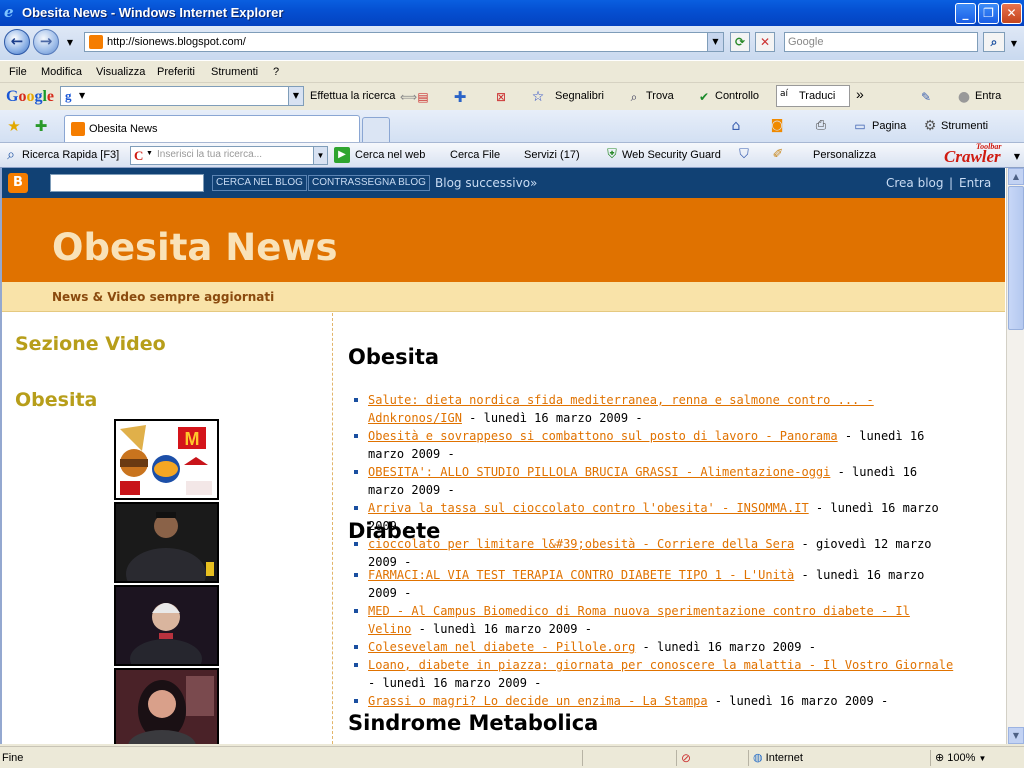 The width and height of the screenshot is (1024, 768). I want to click on google-search-input: g ▼ ▼, so click(182, 96).